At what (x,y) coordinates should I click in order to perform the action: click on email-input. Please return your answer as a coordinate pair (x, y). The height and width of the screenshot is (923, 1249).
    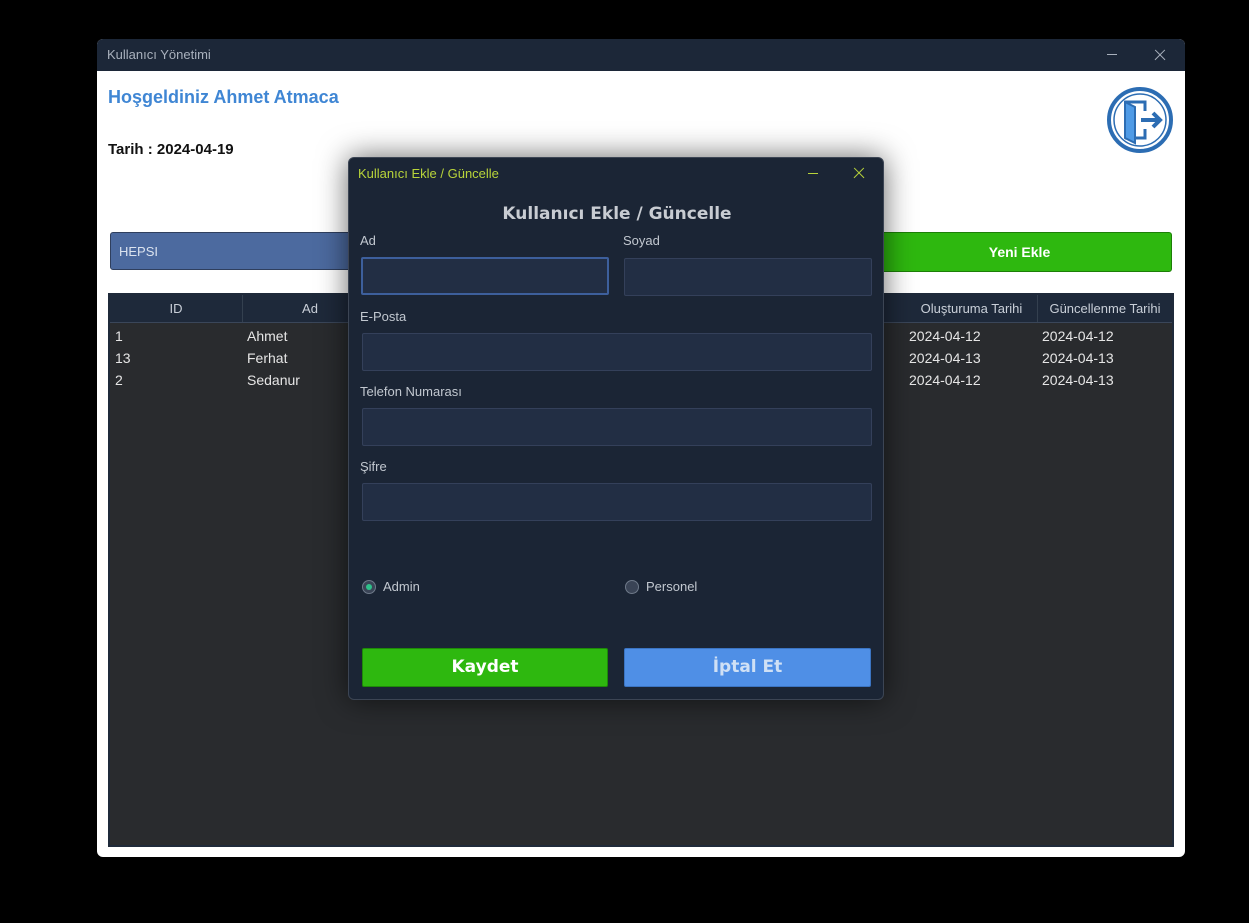
    Looking at the image, I should click on (617, 352).